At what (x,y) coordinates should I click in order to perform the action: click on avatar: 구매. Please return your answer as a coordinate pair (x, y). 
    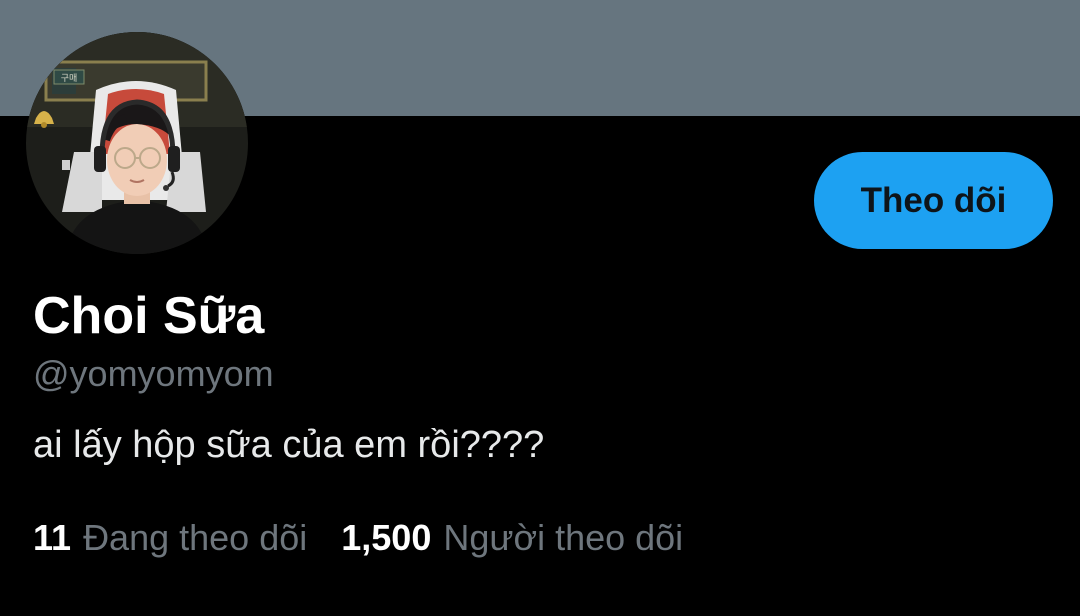
    Looking at the image, I should click on (137, 143).